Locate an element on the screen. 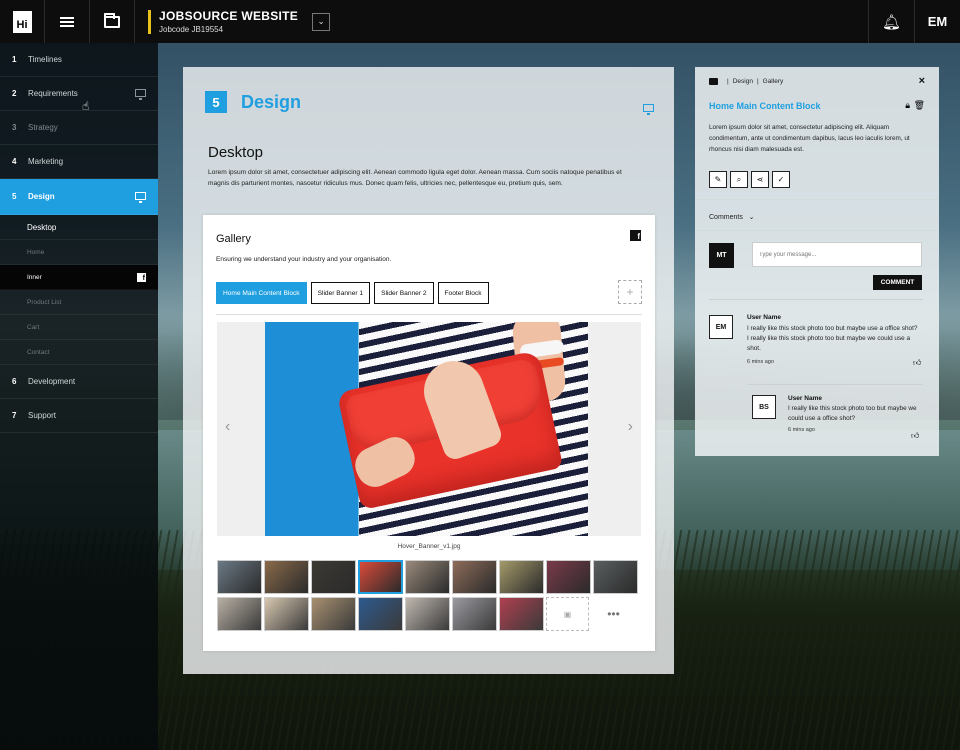 Image resolution: width=960 pixels, height=750 pixels. sidebar-subitem-contact: Contact is located at coordinates (79, 352).